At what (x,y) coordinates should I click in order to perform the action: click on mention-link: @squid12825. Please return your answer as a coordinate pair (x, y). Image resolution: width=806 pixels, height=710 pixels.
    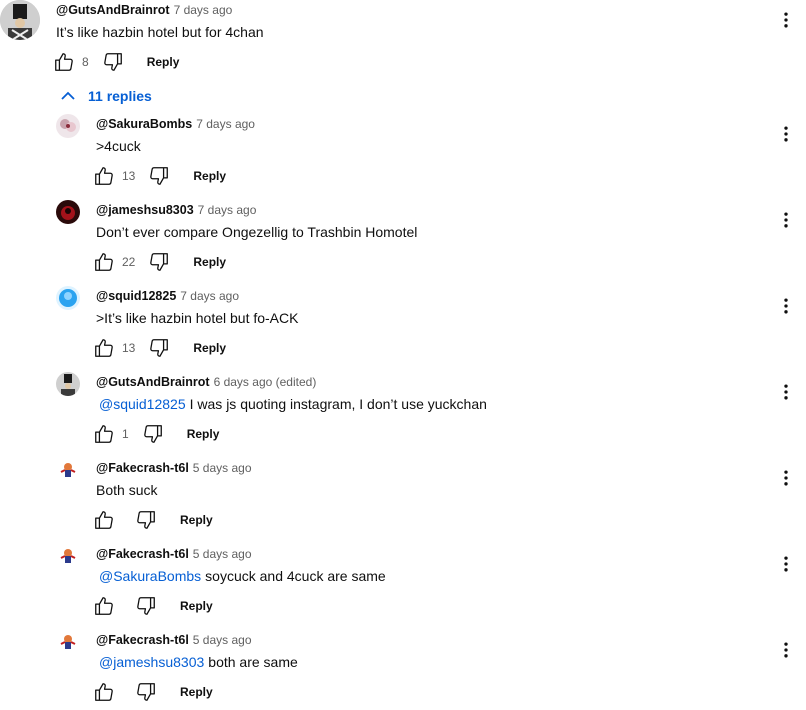
    Looking at the image, I should click on (142, 404).